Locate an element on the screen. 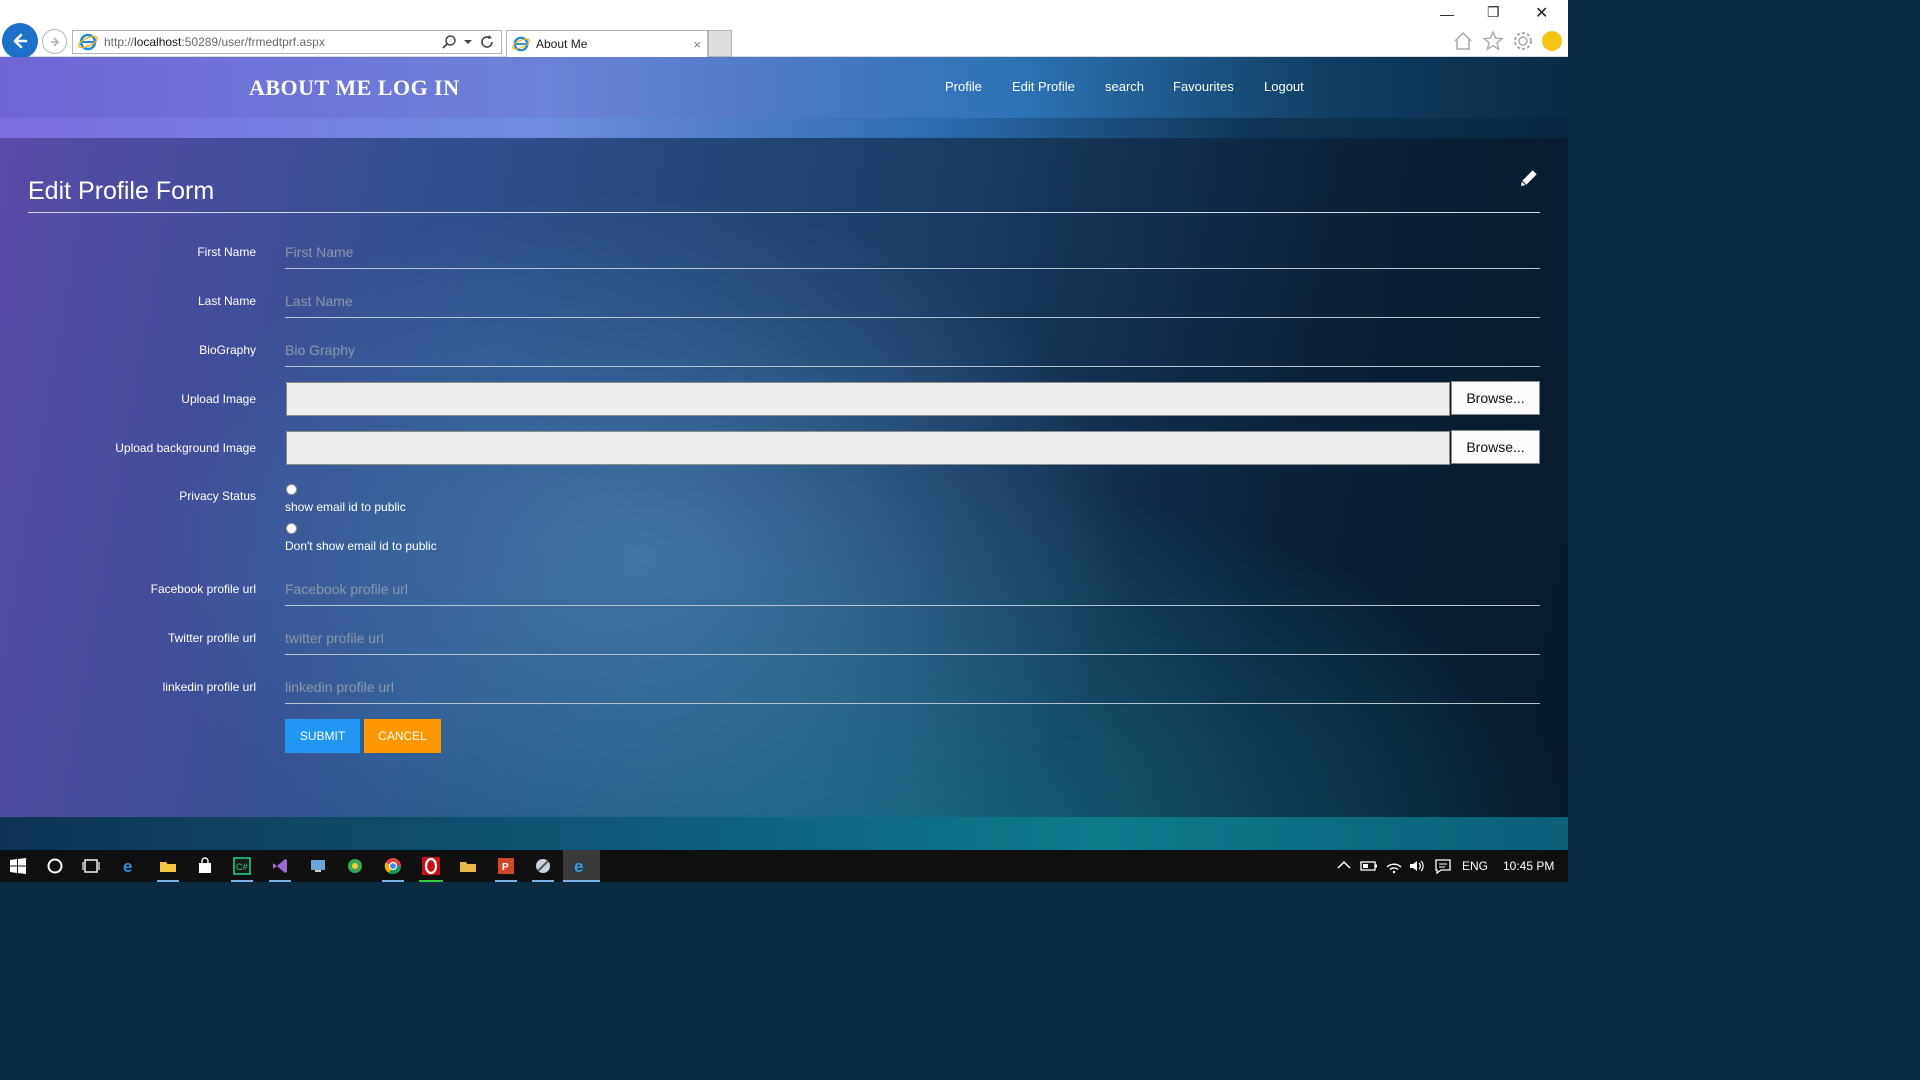  jetbrains-icon: C# is located at coordinates (242, 866).